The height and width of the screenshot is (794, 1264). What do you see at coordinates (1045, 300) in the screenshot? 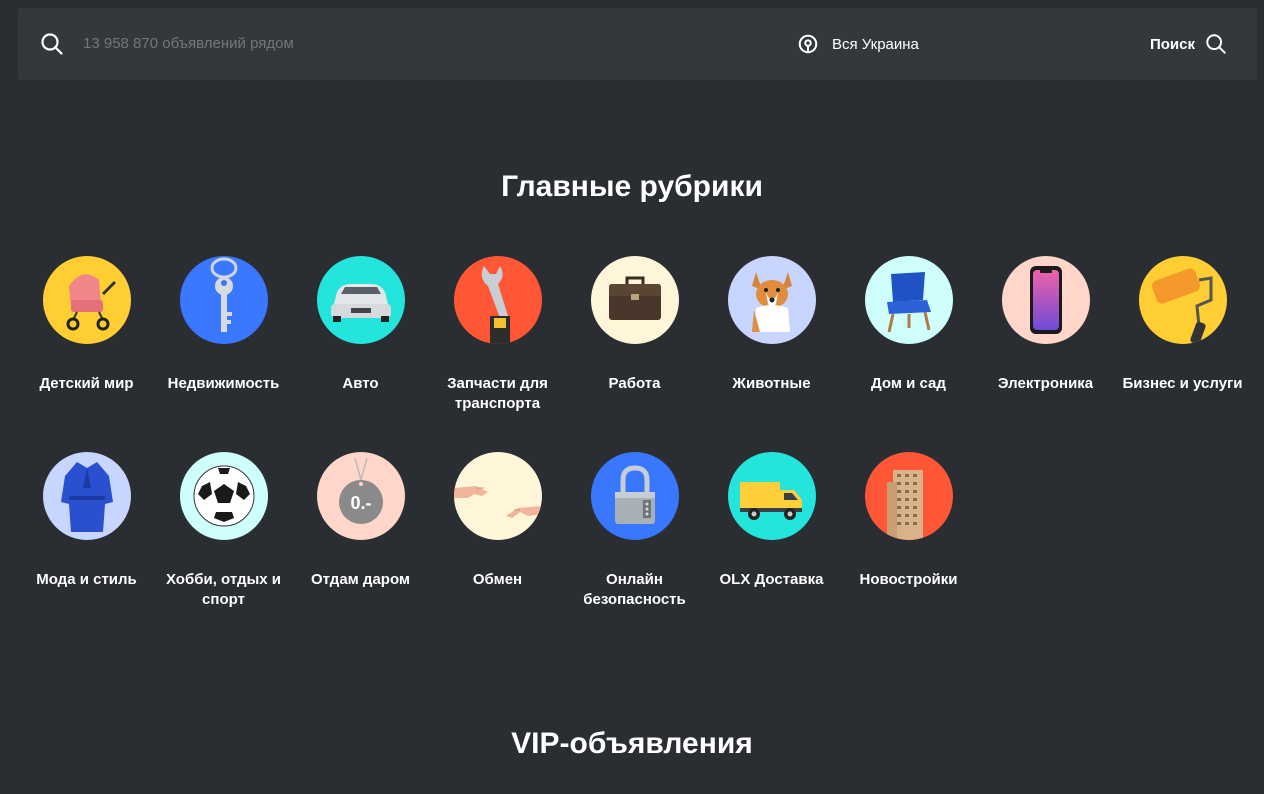
I see `smartphone-icon` at bounding box center [1045, 300].